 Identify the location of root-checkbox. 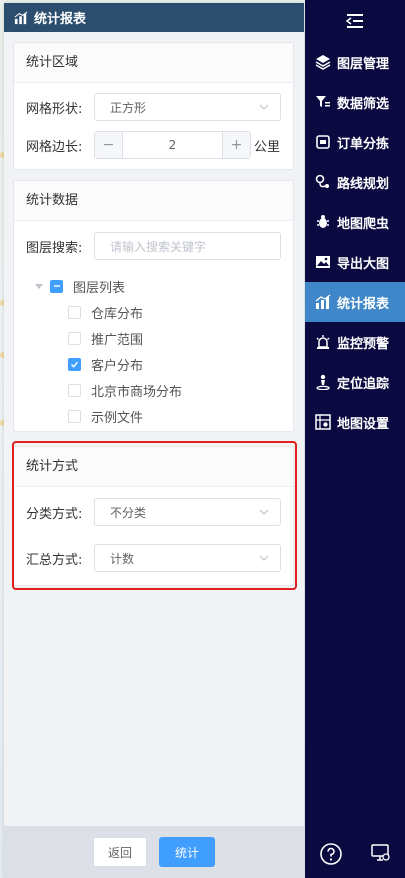
(56, 286).